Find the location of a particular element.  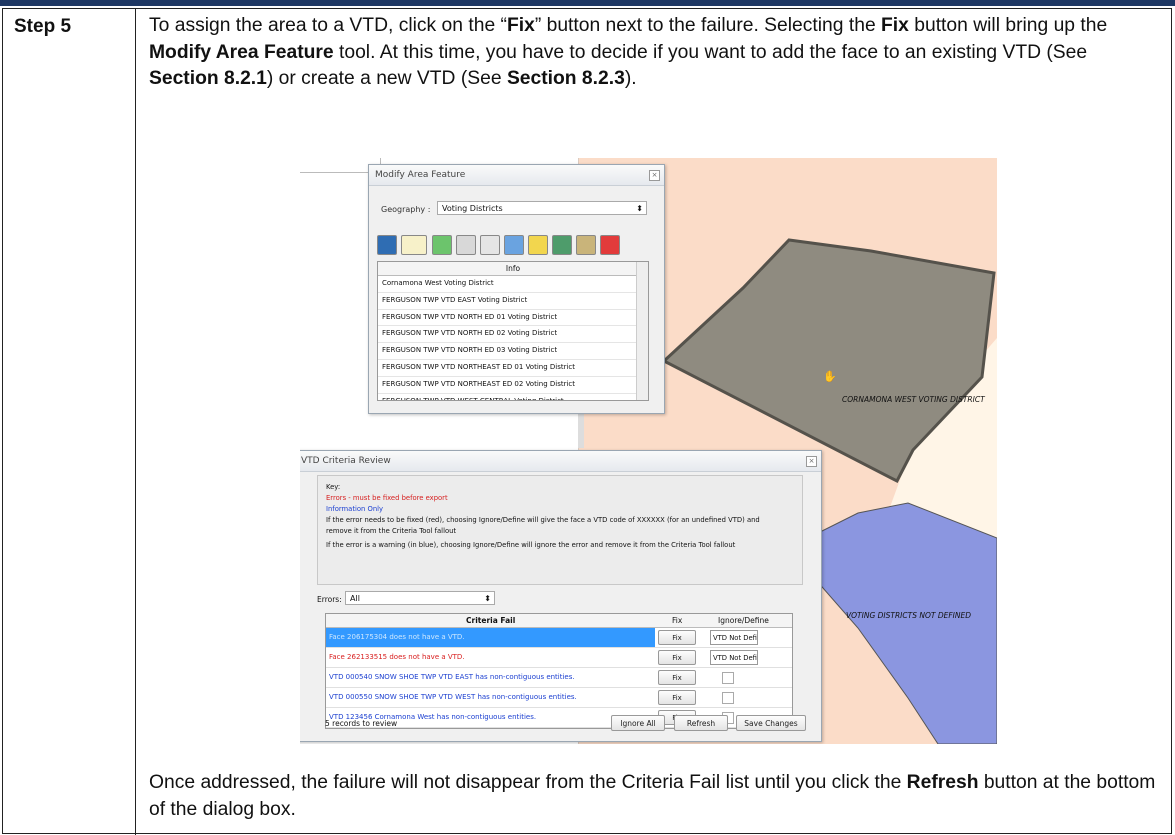

col-criteria-fail: Criteria Fail is located at coordinates (491, 620).